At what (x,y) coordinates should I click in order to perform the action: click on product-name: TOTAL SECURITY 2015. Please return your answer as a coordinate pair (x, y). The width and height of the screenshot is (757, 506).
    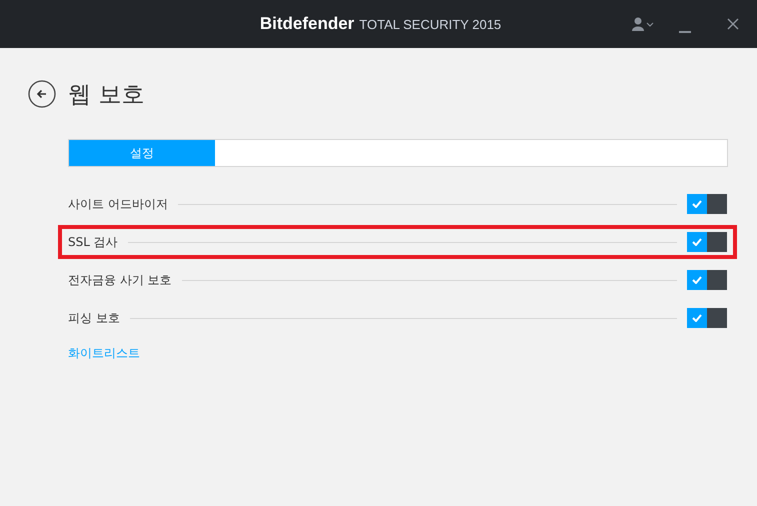
    Looking at the image, I should click on (430, 24).